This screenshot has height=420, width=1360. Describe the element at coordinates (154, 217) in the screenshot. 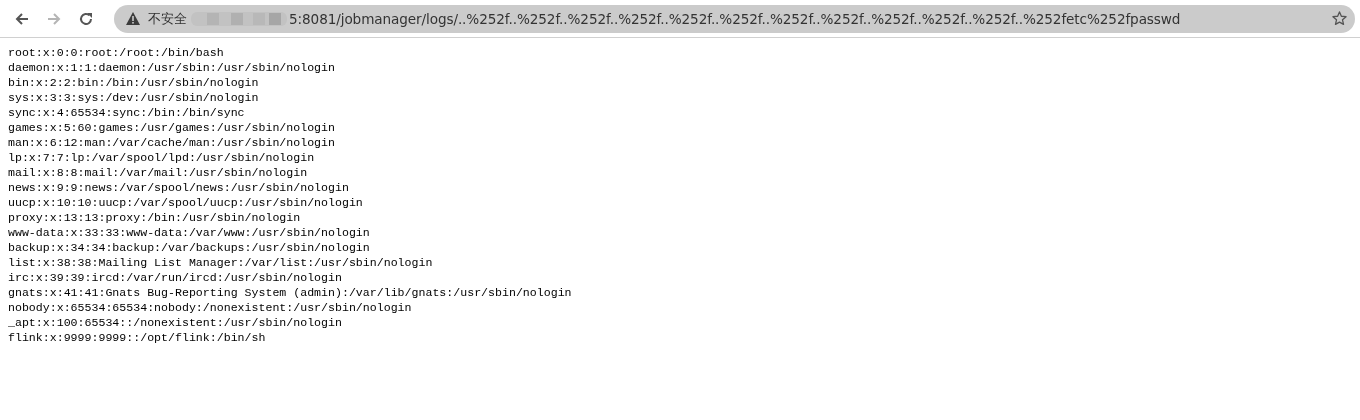

I see `text-line: proxy:x:13:13:proxy:/bin:/usr/sbin/nologin` at that location.